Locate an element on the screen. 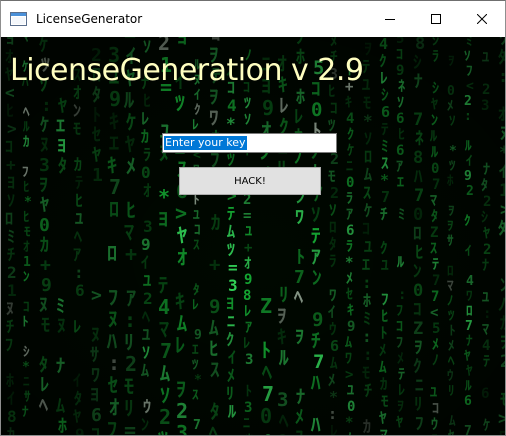 Image resolution: width=506 pixels, height=436 pixels. license-key-input is located at coordinates (249, 143).